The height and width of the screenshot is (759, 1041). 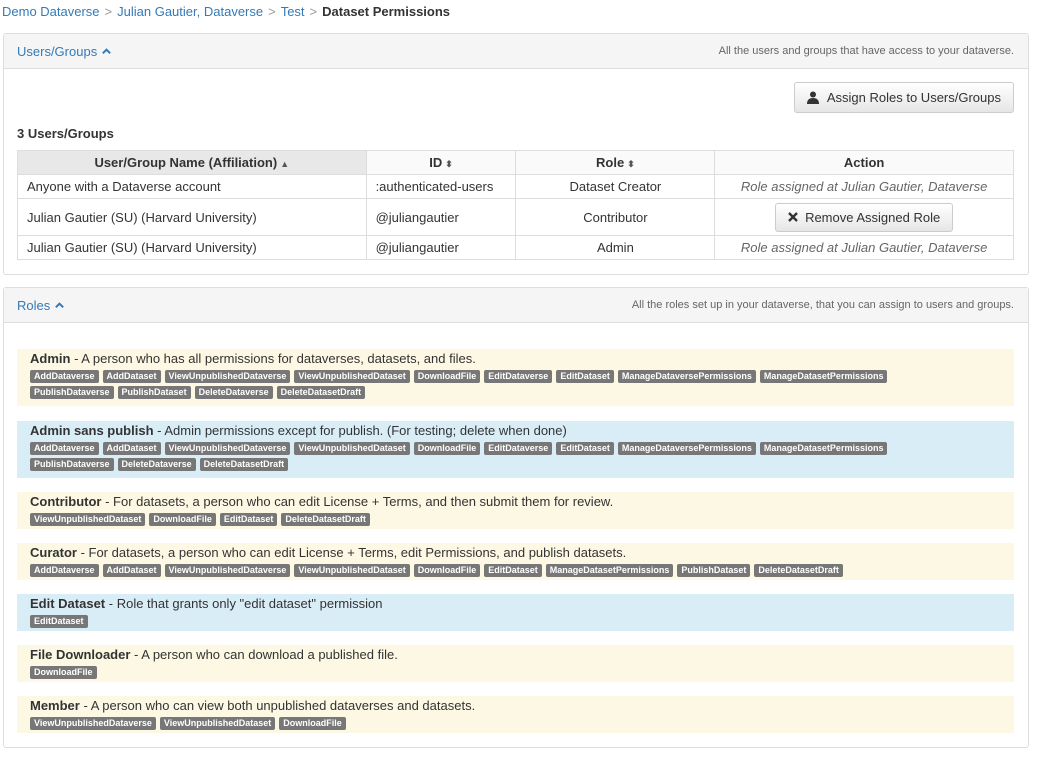 I want to click on users-groups-toggle: Users/Groups, so click(x=64, y=51).